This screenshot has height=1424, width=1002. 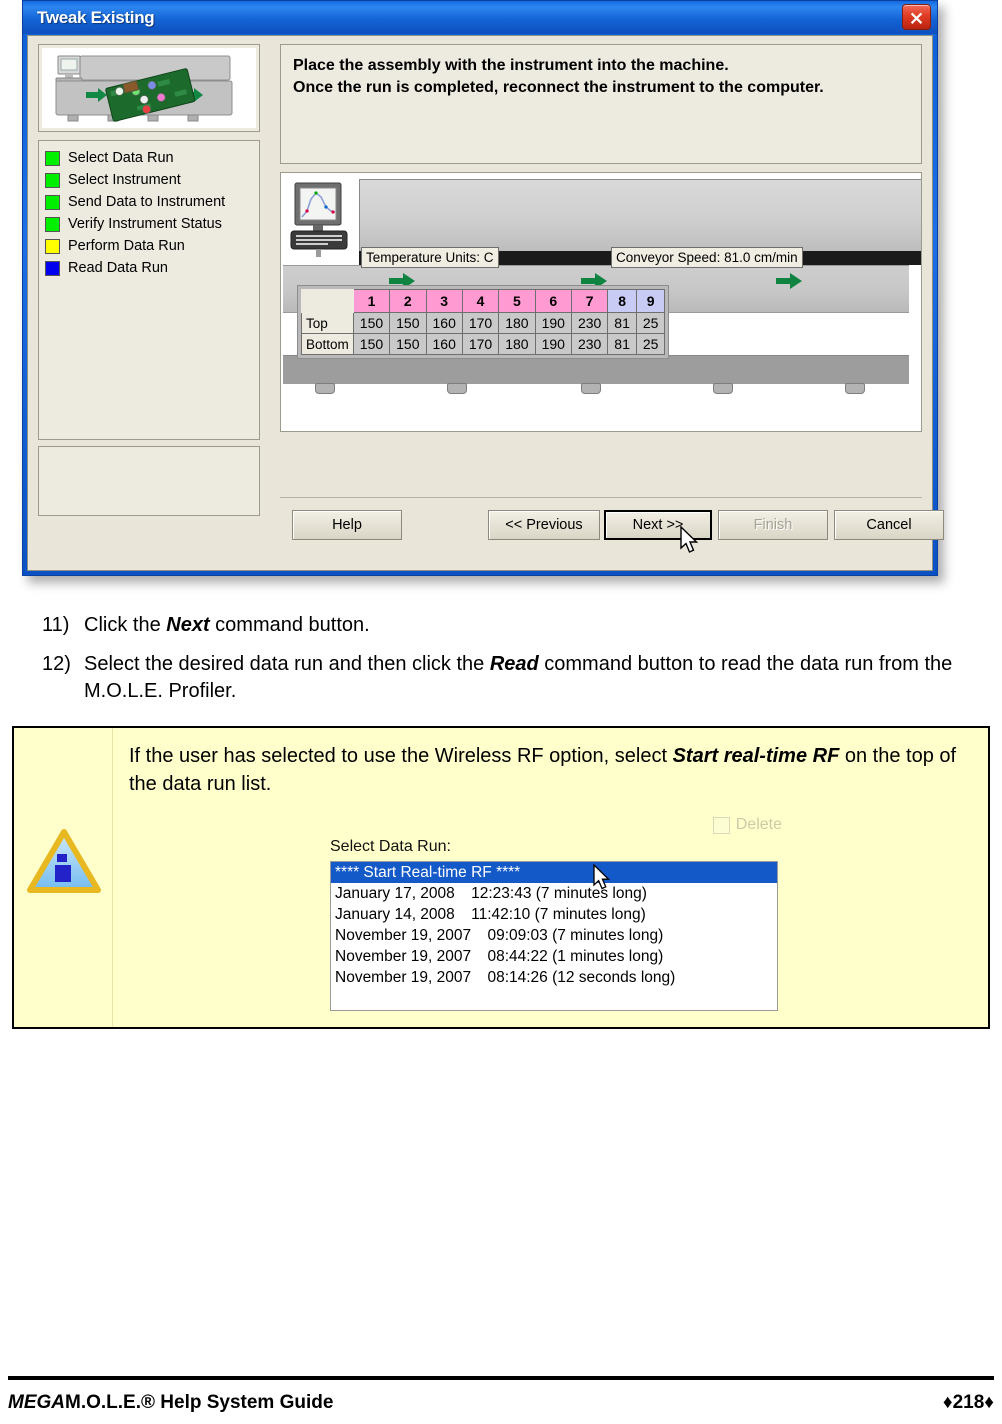 I want to click on sidebar-empty-panel, so click(x=149, y=481).